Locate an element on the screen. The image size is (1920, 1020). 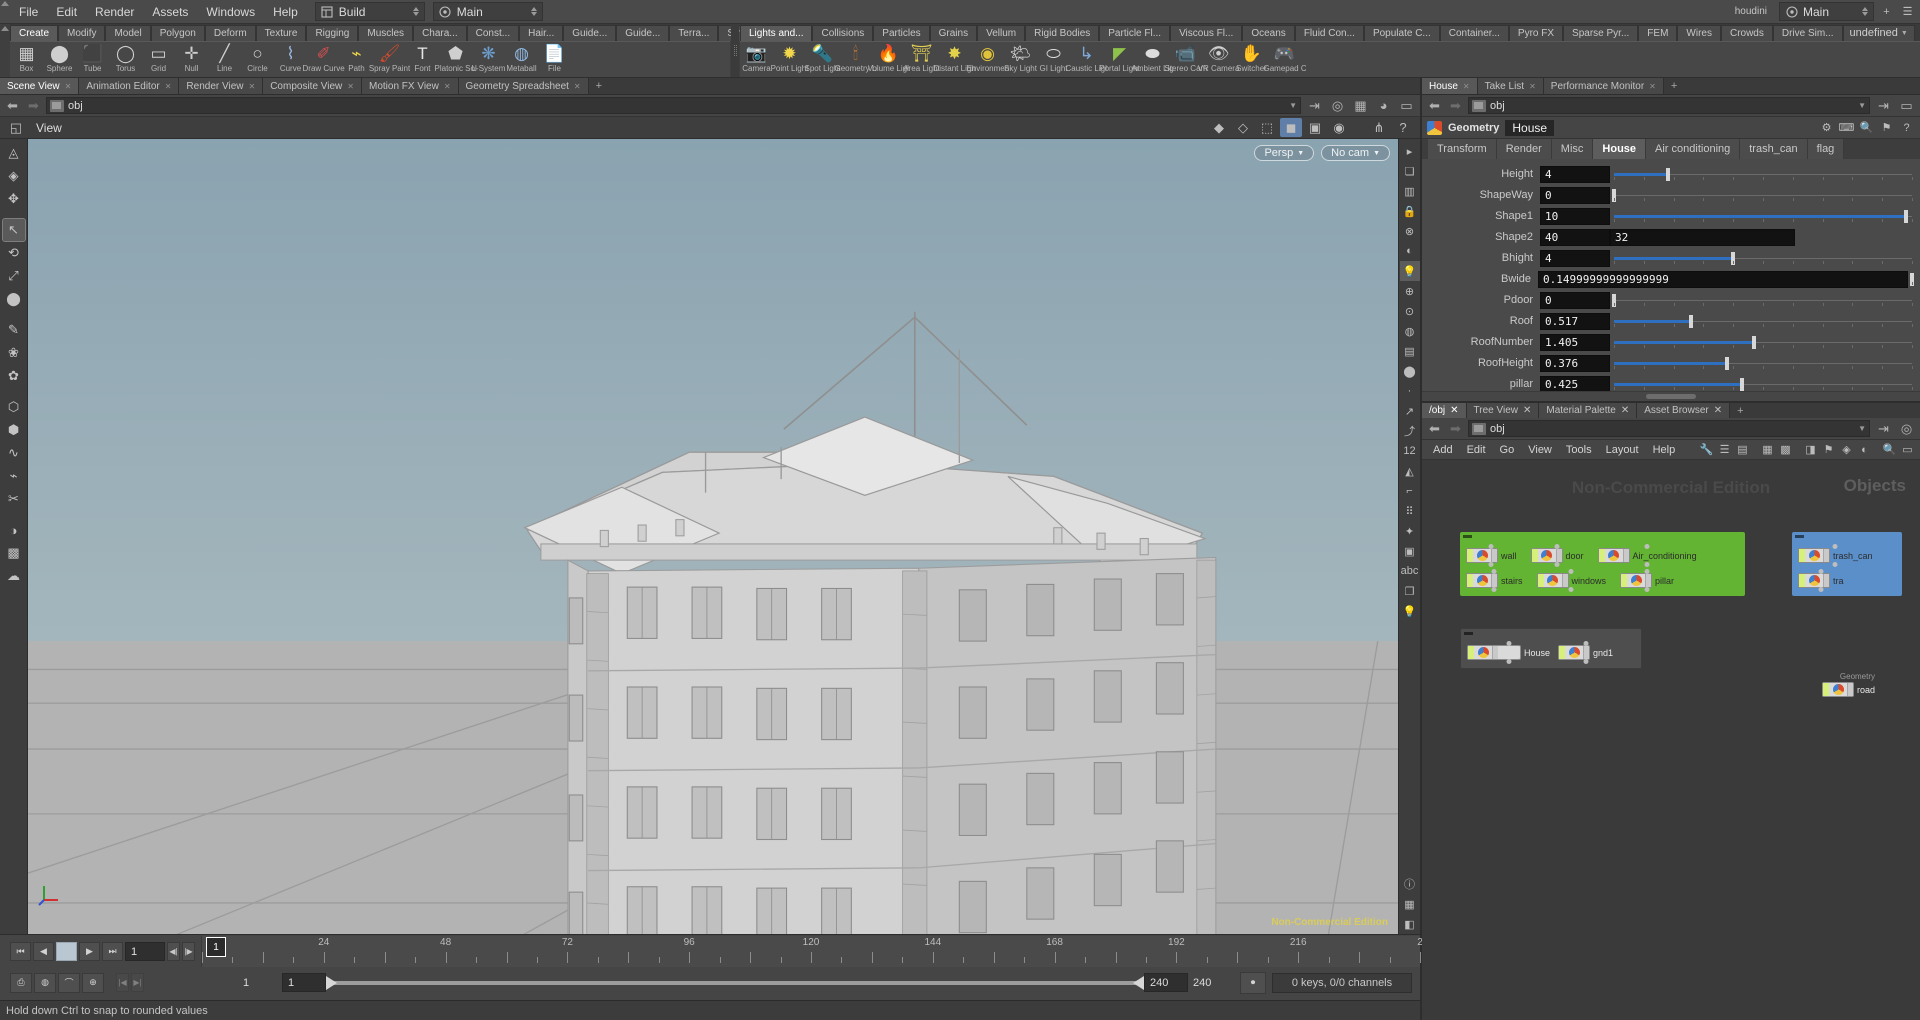
pane-tab-render-view: Render View ✕ is located at coordinates (221, 86).